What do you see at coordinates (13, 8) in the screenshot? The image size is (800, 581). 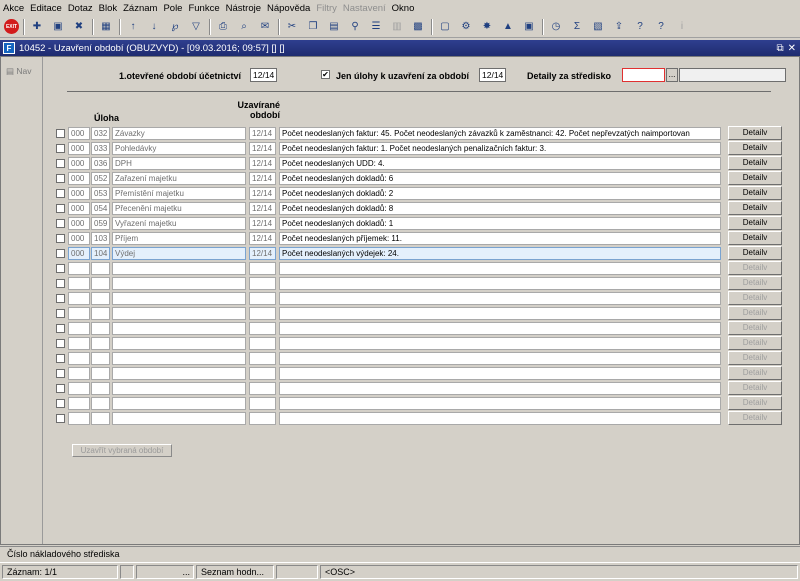 I see `menu-item-0: Akce` at bounding box center [13, 8].